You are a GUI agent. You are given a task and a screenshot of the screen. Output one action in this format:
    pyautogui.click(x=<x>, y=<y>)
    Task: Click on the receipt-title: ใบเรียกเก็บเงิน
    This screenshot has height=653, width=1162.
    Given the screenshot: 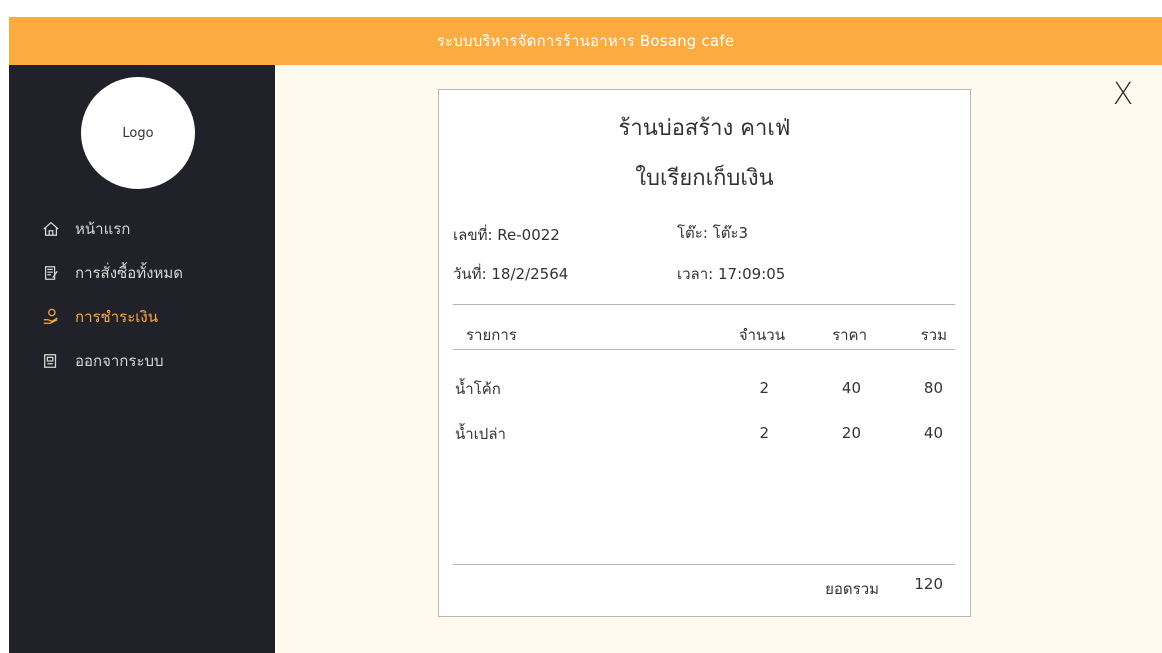 What is the action you would take?
    pyautogui.click(x=704, y=178)
    